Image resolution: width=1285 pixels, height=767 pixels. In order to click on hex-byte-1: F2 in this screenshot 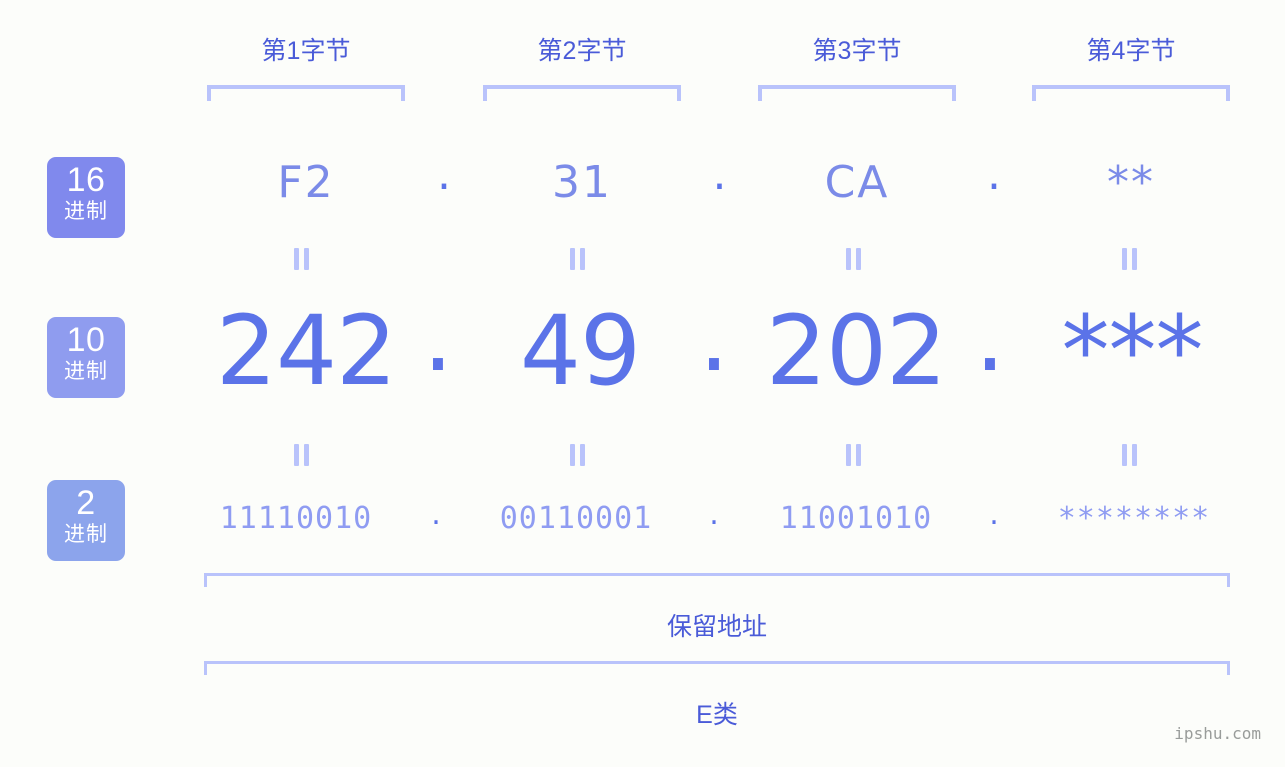, I will do `click(306, 182)`.